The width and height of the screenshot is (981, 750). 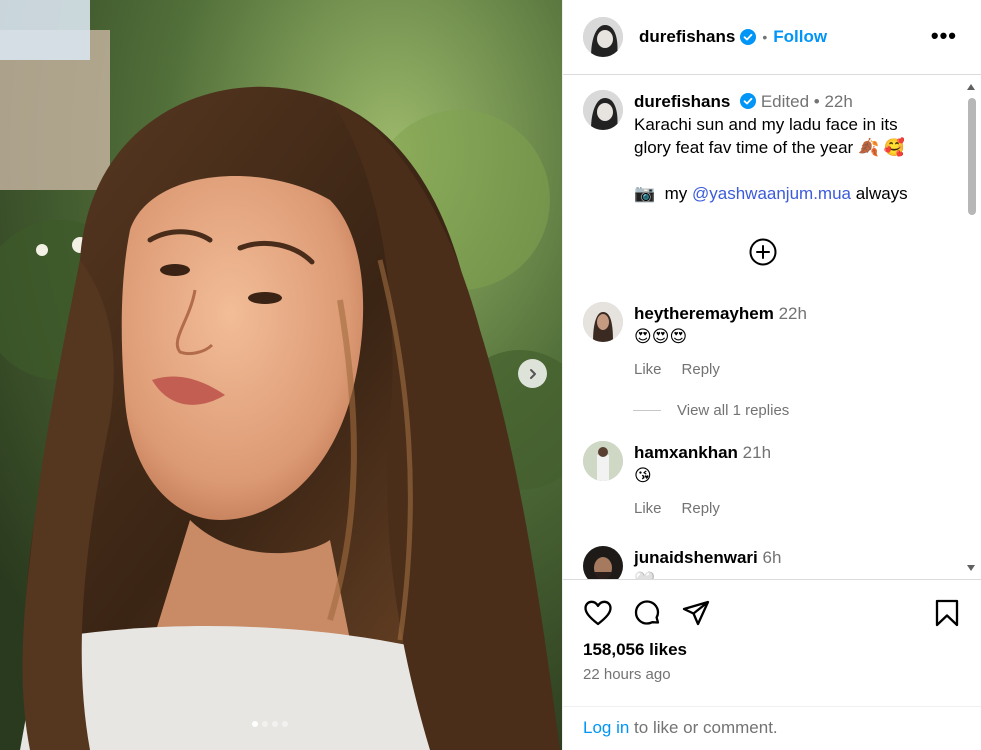 I want to click on edited-label: Edited, so click(x=785, y=101).